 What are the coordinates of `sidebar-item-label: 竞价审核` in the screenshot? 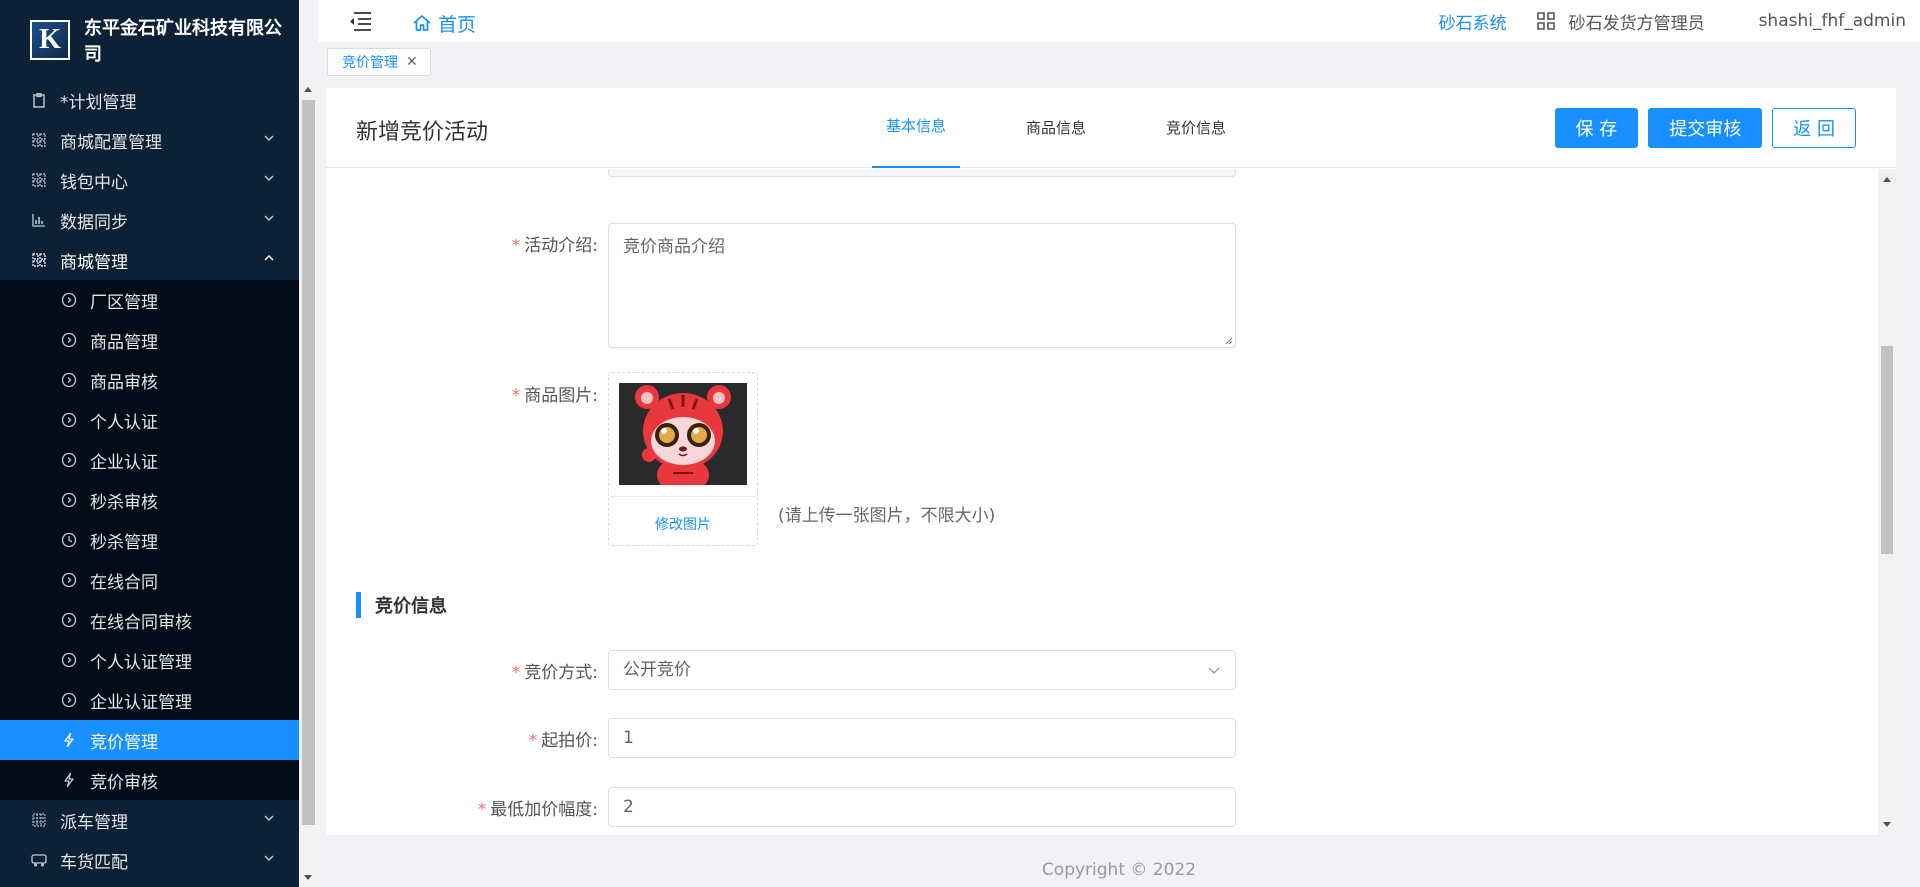 It's located at (124, 782).